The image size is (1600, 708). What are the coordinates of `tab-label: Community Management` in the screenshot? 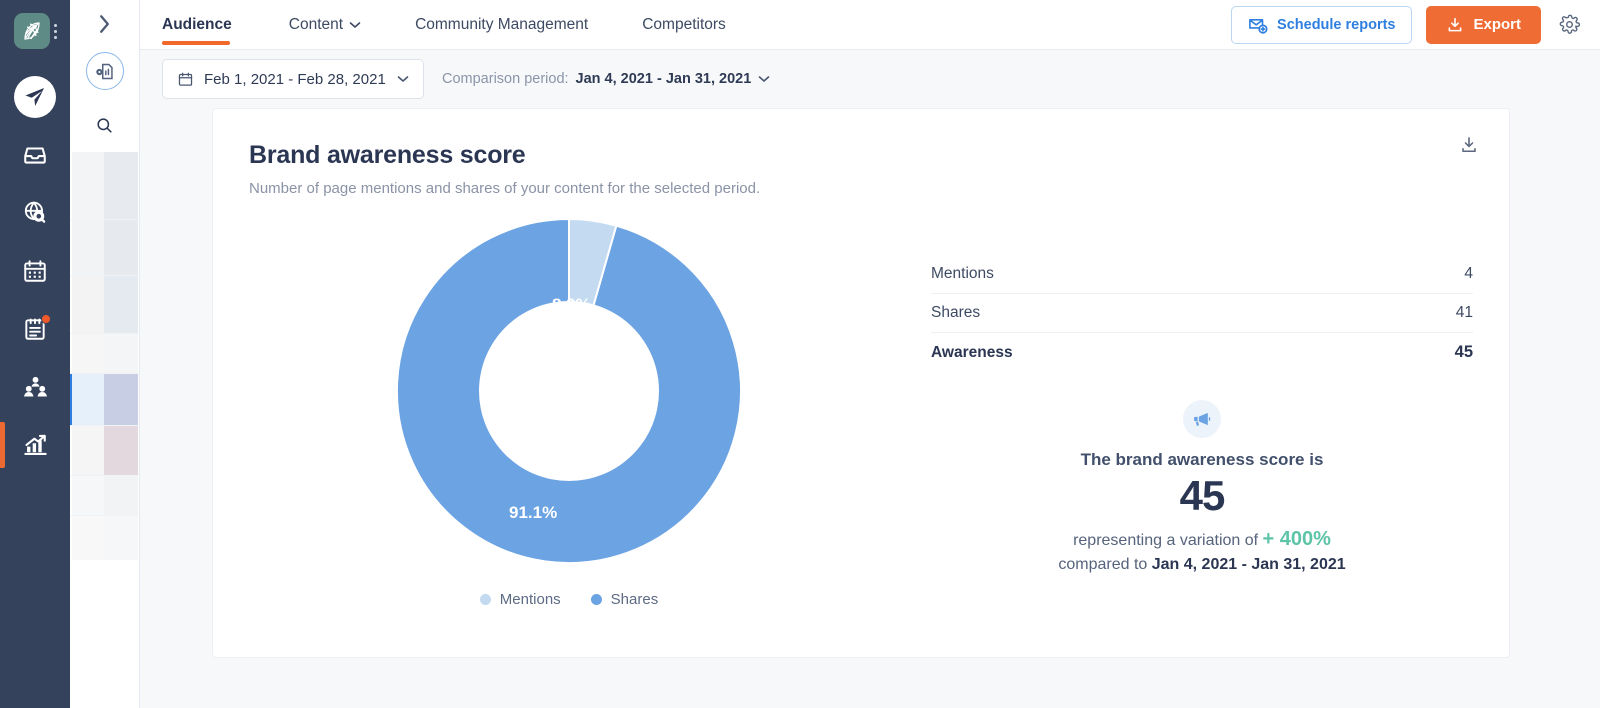 It's located at (502, 24).